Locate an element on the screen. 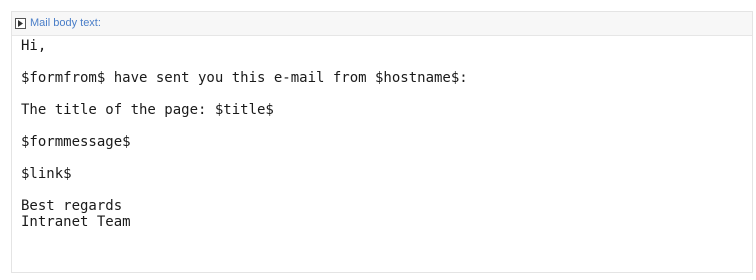 The width and height of the screenshot is (756, 280). expand-toggle-button is located at coordinates (20, 23).